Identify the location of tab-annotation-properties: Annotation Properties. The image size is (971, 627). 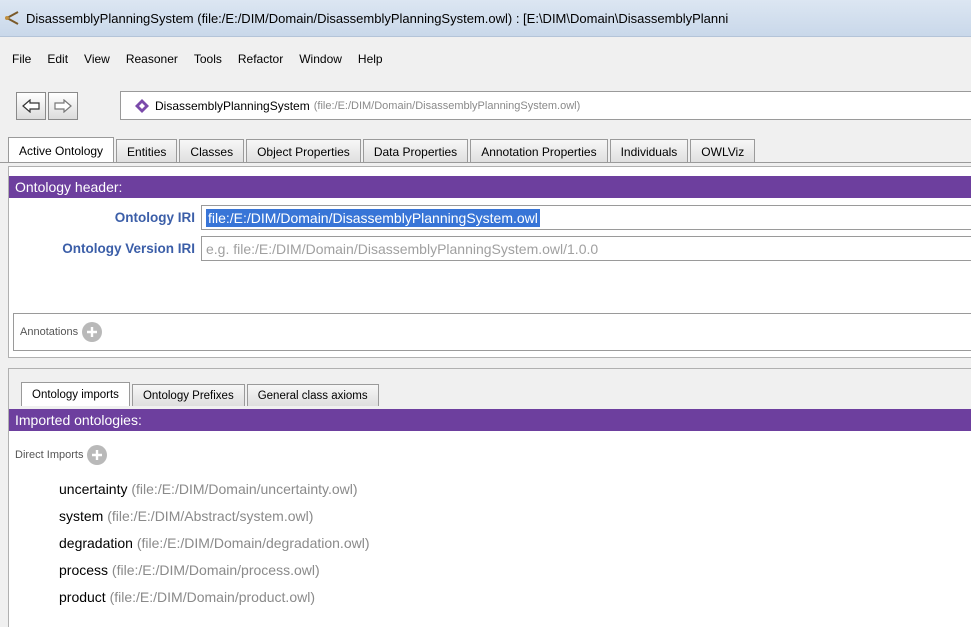
(539, 151).